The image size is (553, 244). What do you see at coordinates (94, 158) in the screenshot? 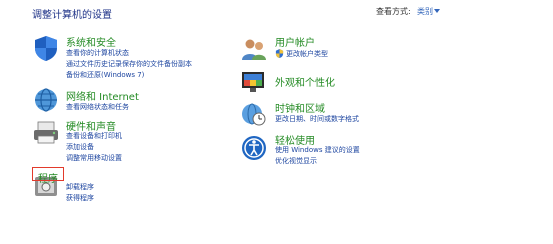
I see `link-mobility-settings: 调整常用移动设置` at bounding box center [94, 158].